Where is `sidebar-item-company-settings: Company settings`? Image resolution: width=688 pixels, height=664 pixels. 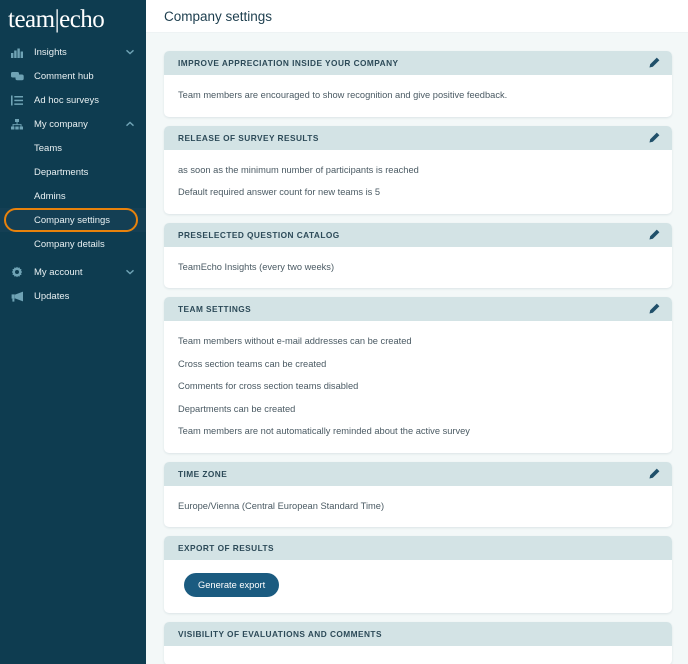
sidebar-item-company-settings: Company settings is located at coordinates (73, 220).